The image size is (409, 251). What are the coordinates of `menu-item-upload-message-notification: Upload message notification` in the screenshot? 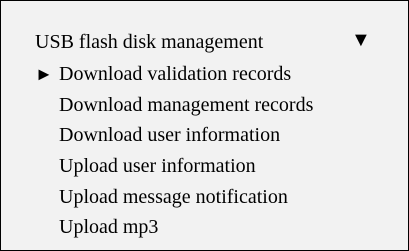 It's located at (173, 197).